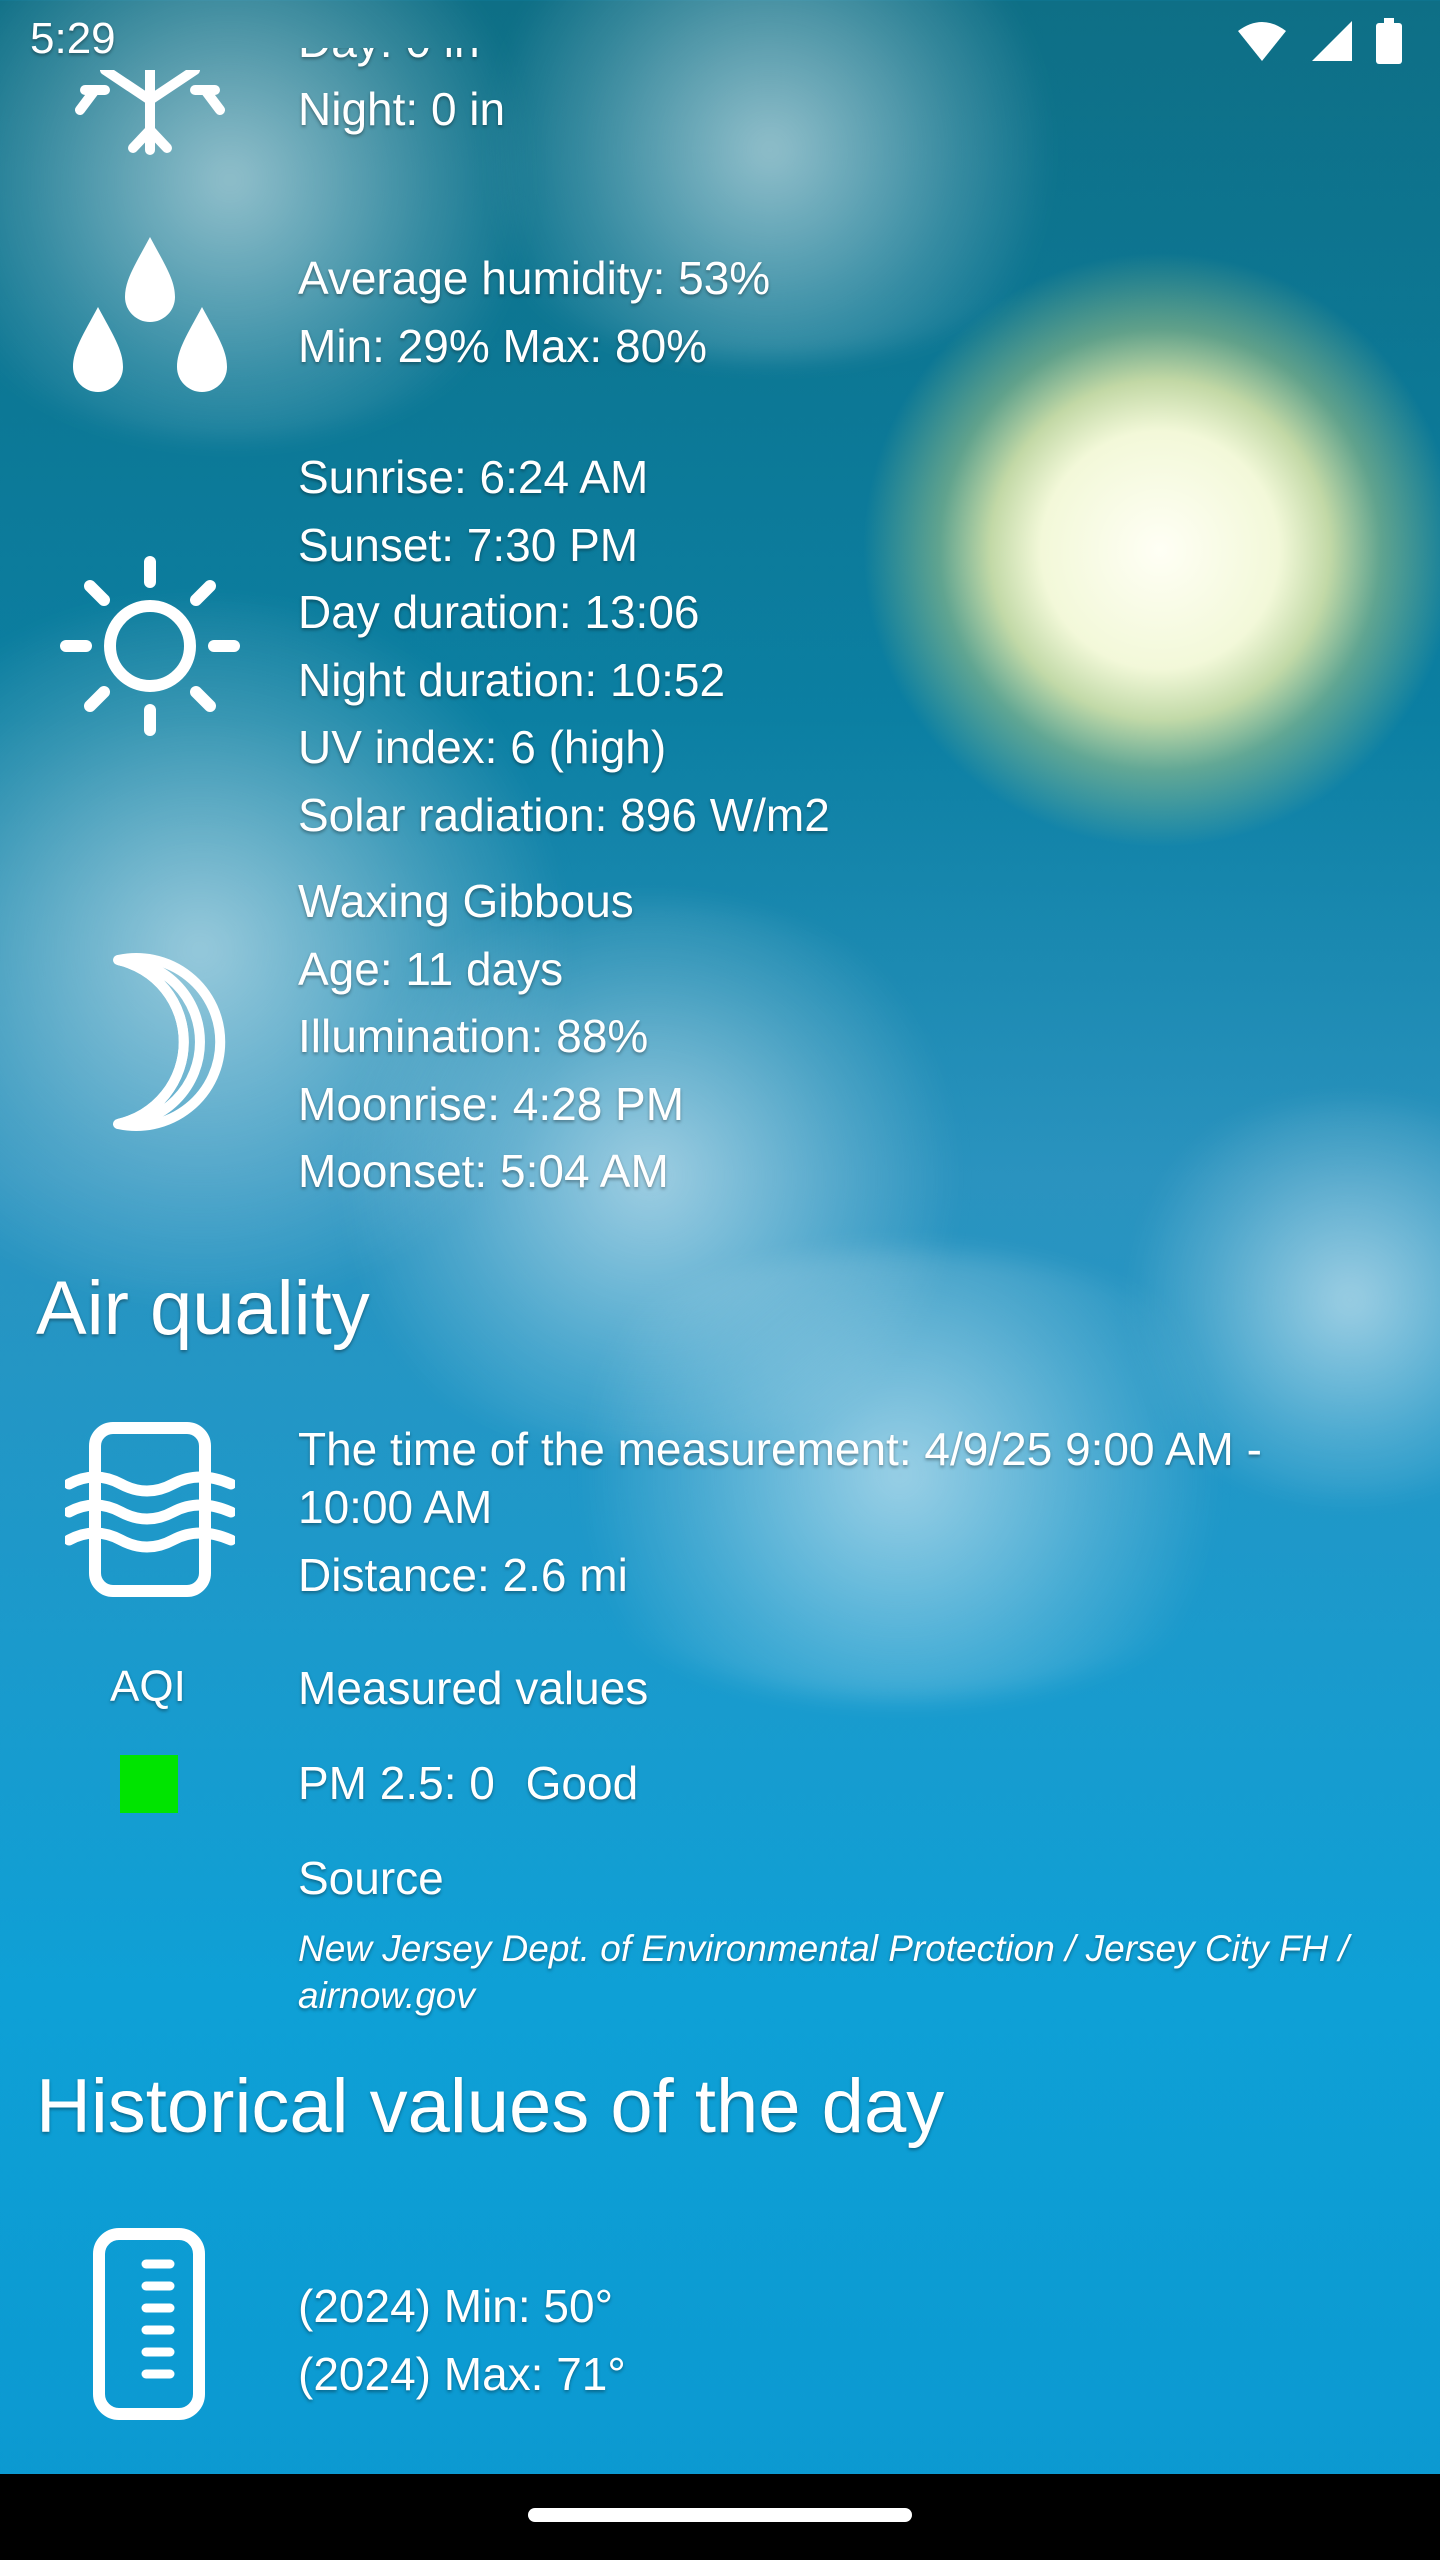  I want to click on status-icons, so click(1319, 41).